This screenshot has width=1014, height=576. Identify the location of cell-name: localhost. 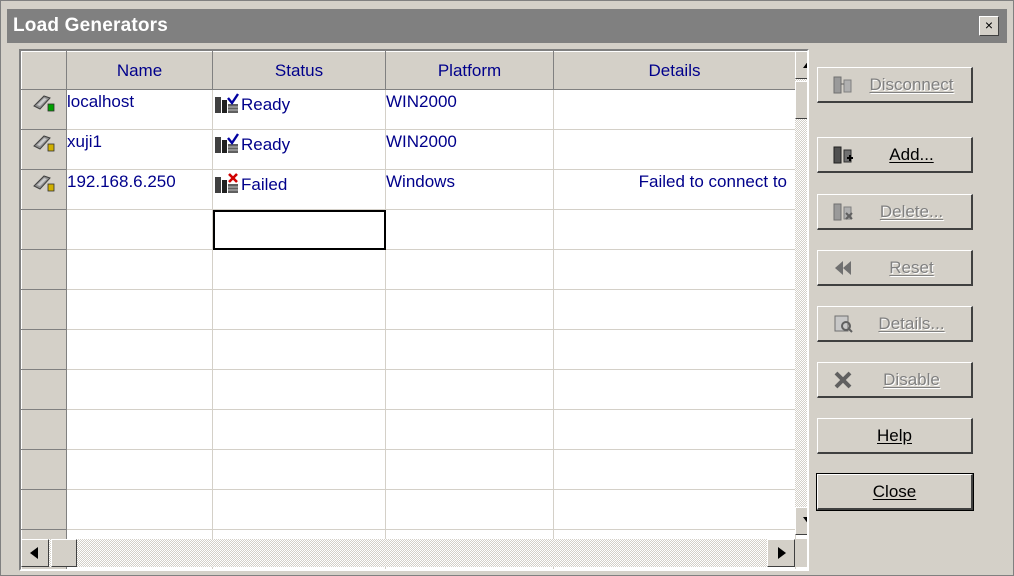
(139, 109).